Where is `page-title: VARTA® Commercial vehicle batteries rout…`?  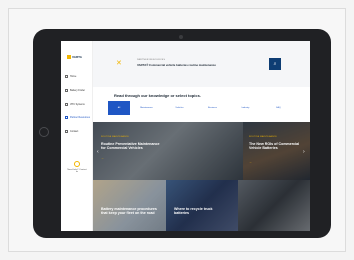 page-title: VARTA® Commercial vehicle batteries rout… is located at coordinates (176, 65).